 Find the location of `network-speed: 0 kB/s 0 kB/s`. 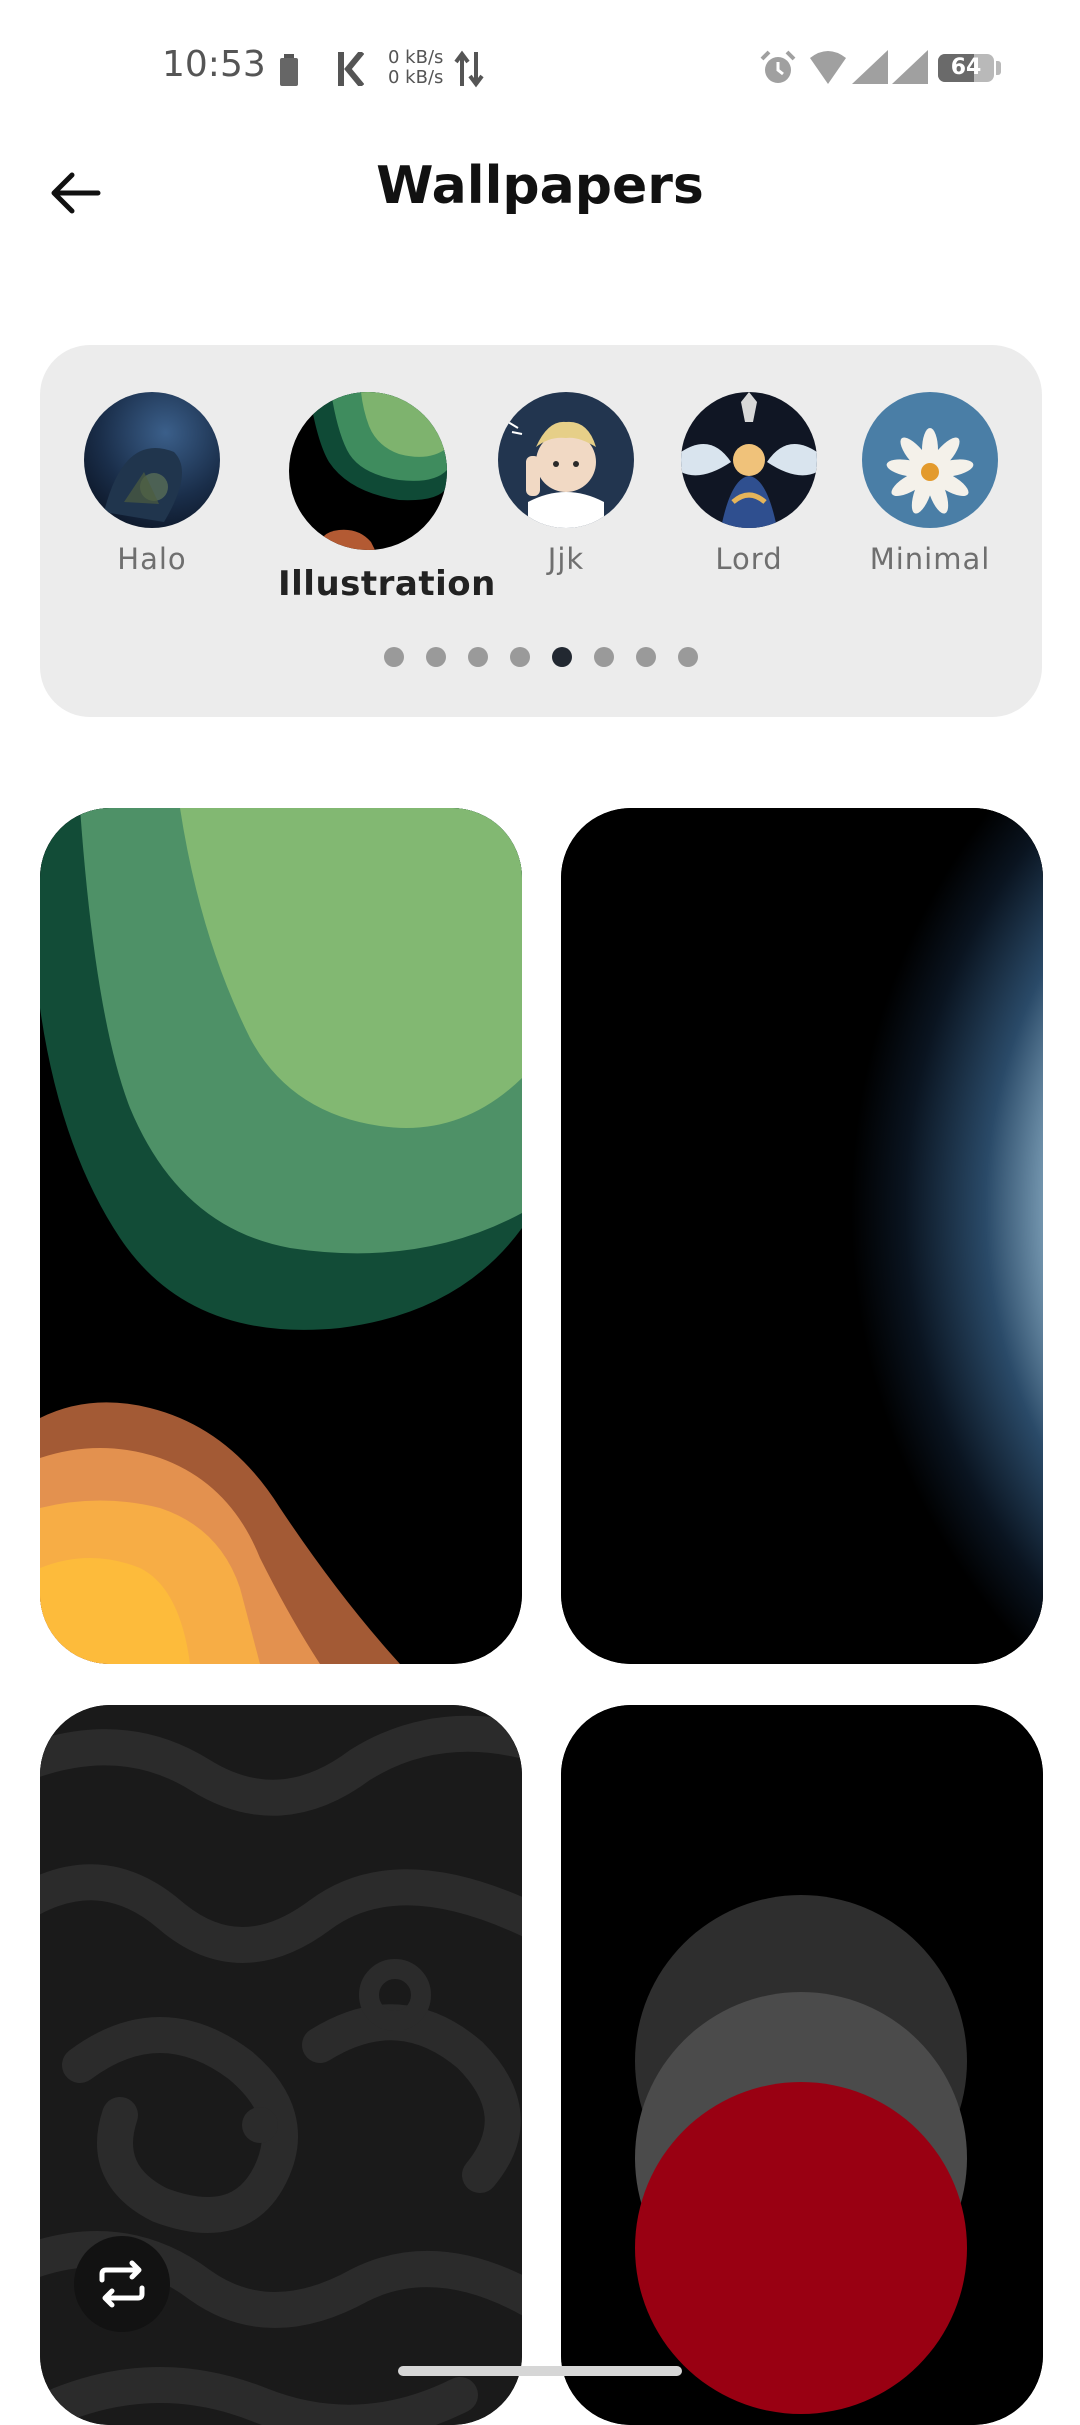

network-speed: 0 kB/s 0 kB/s is located at coordinates (415, 68).